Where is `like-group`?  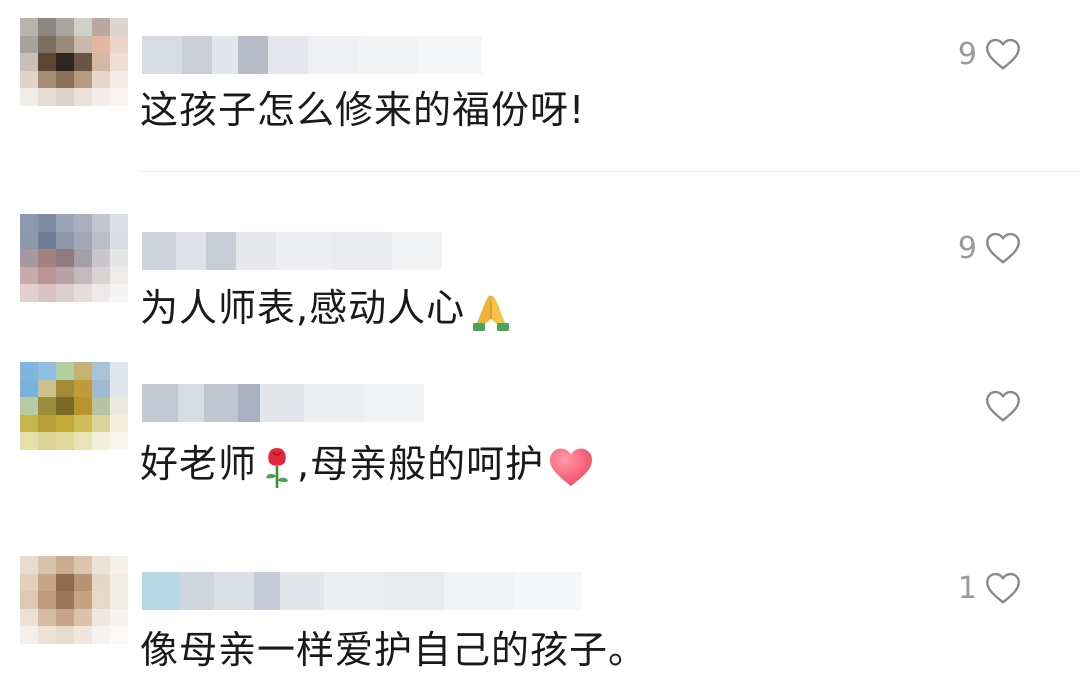 like-group is located at coordinates (988, 406).